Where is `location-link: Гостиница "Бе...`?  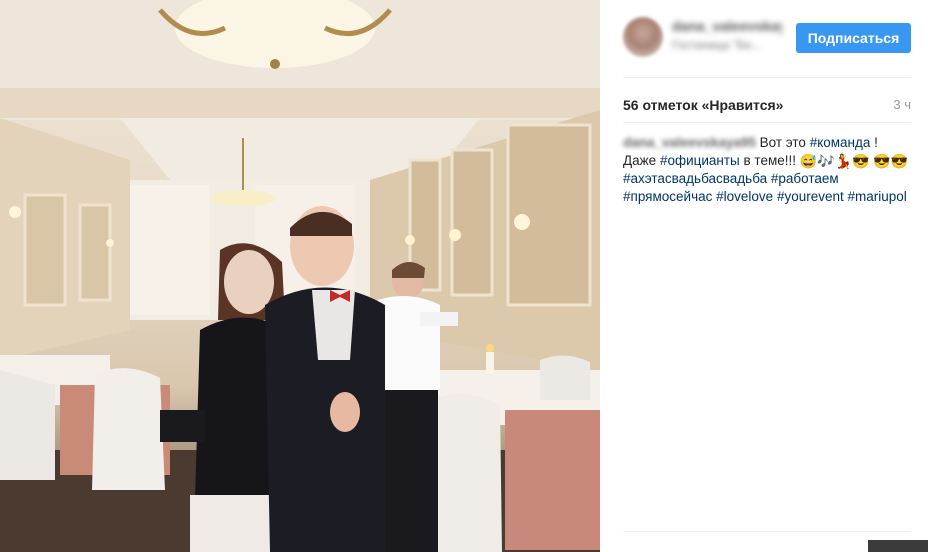 location-link: Гостиница "Бе... is located at coordinates (727, 45).